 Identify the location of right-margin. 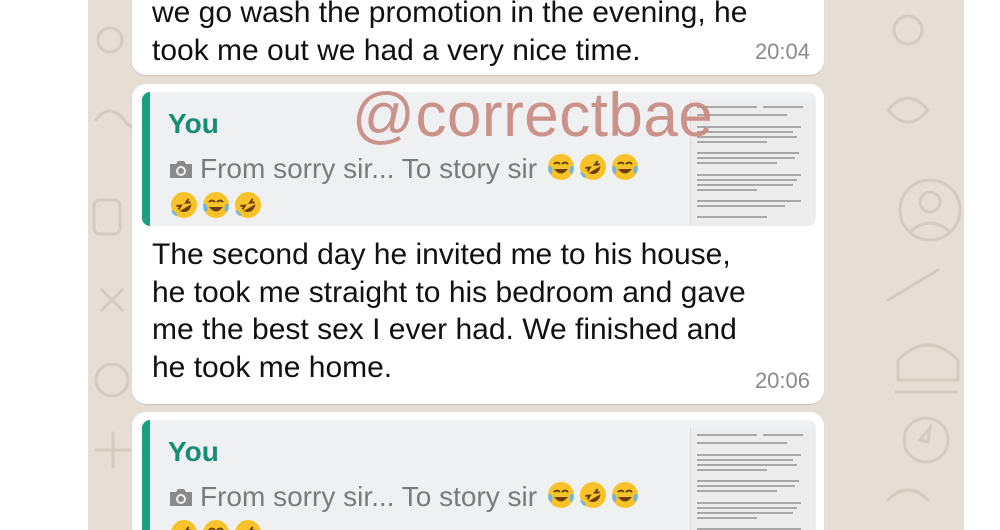
(982, 265).